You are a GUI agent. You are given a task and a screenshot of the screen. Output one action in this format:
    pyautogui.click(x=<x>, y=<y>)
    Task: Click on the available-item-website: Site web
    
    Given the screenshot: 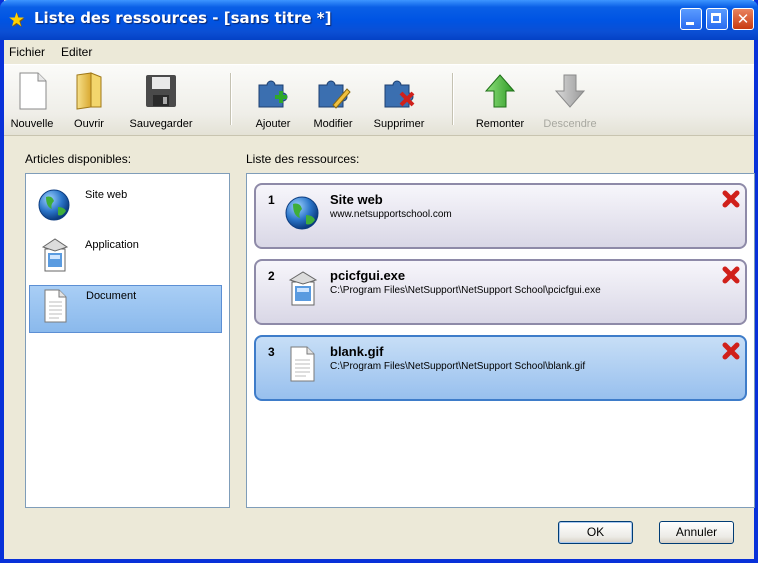 What is the action you would take?
    pyautogui.click(x=125, y=209)
    